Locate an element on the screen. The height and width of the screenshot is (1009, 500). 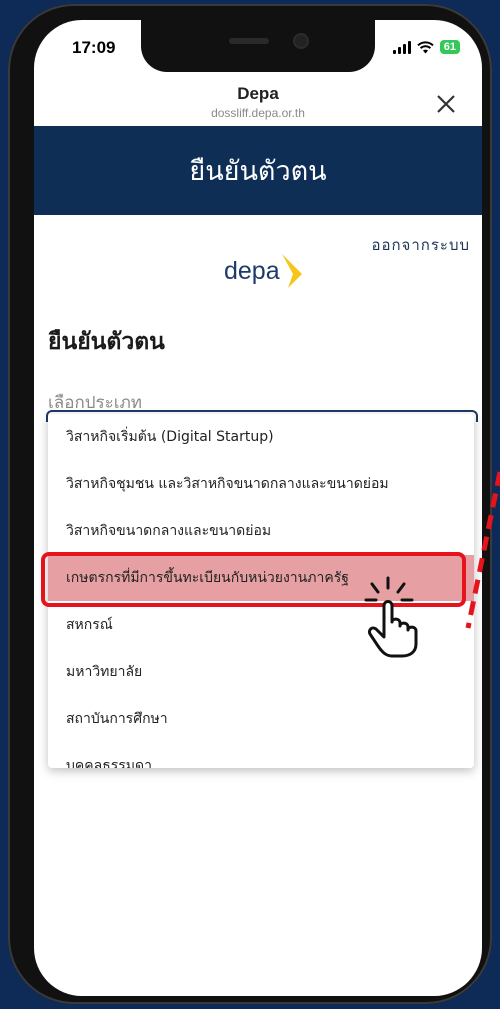
speaker-grille is located at coordinates (249, 41).